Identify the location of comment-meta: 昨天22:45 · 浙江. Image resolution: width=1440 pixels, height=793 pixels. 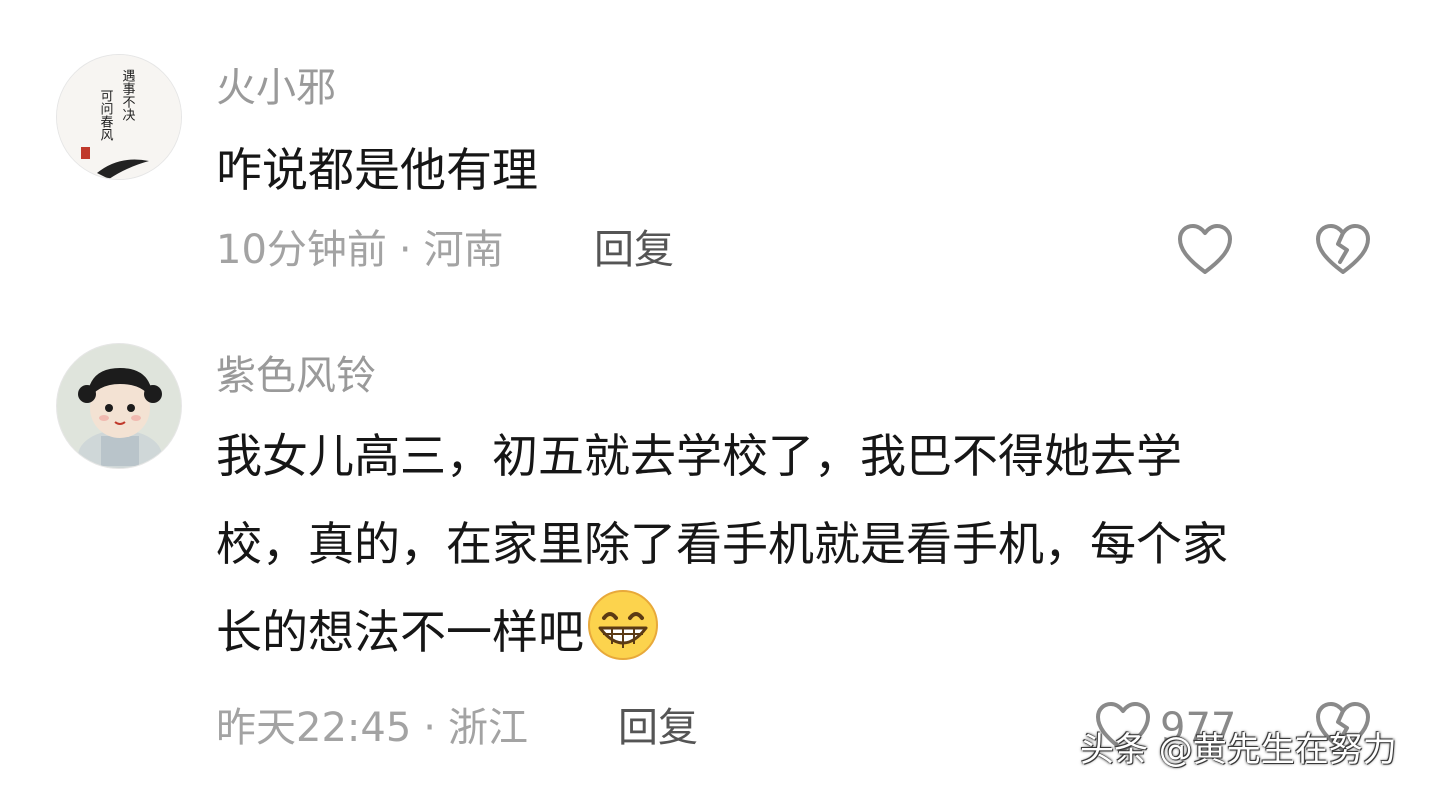
(372, 728).